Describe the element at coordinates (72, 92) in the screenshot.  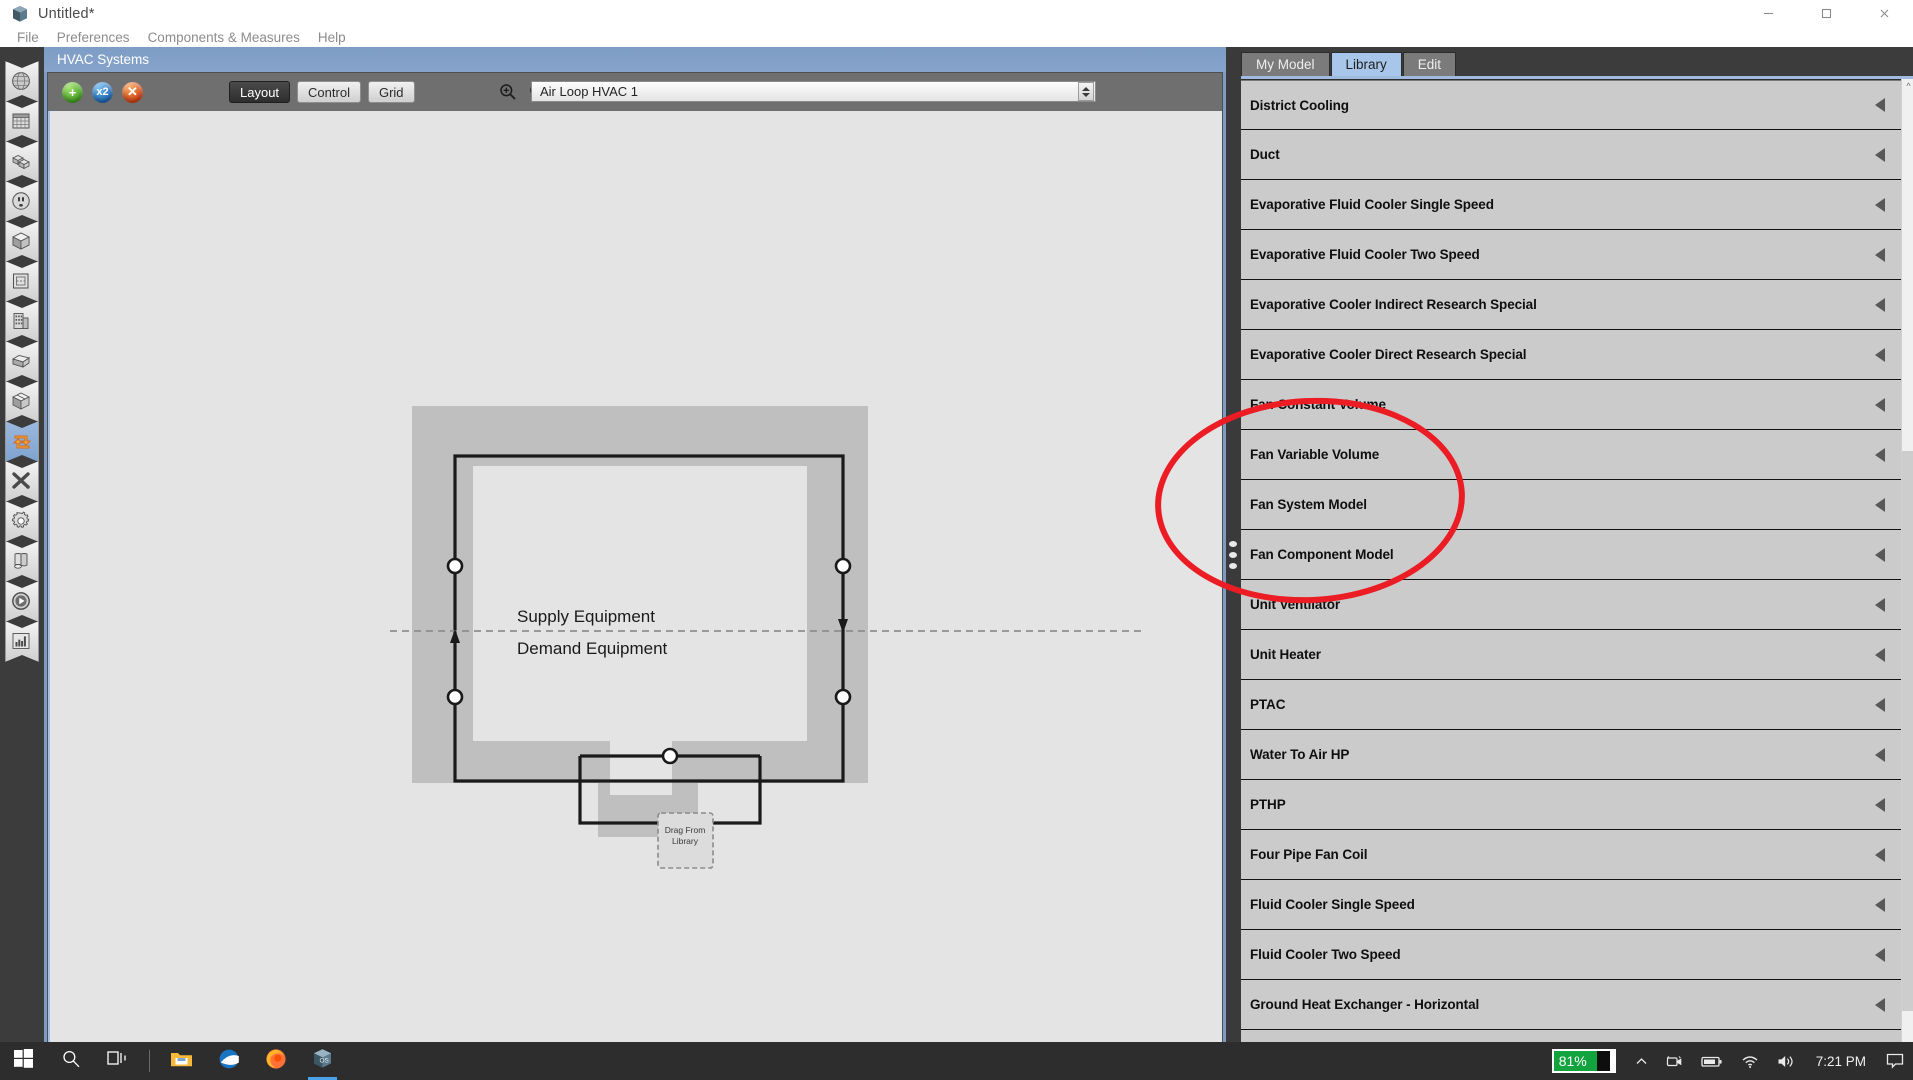
I see `add-loop-button: +` at that location.